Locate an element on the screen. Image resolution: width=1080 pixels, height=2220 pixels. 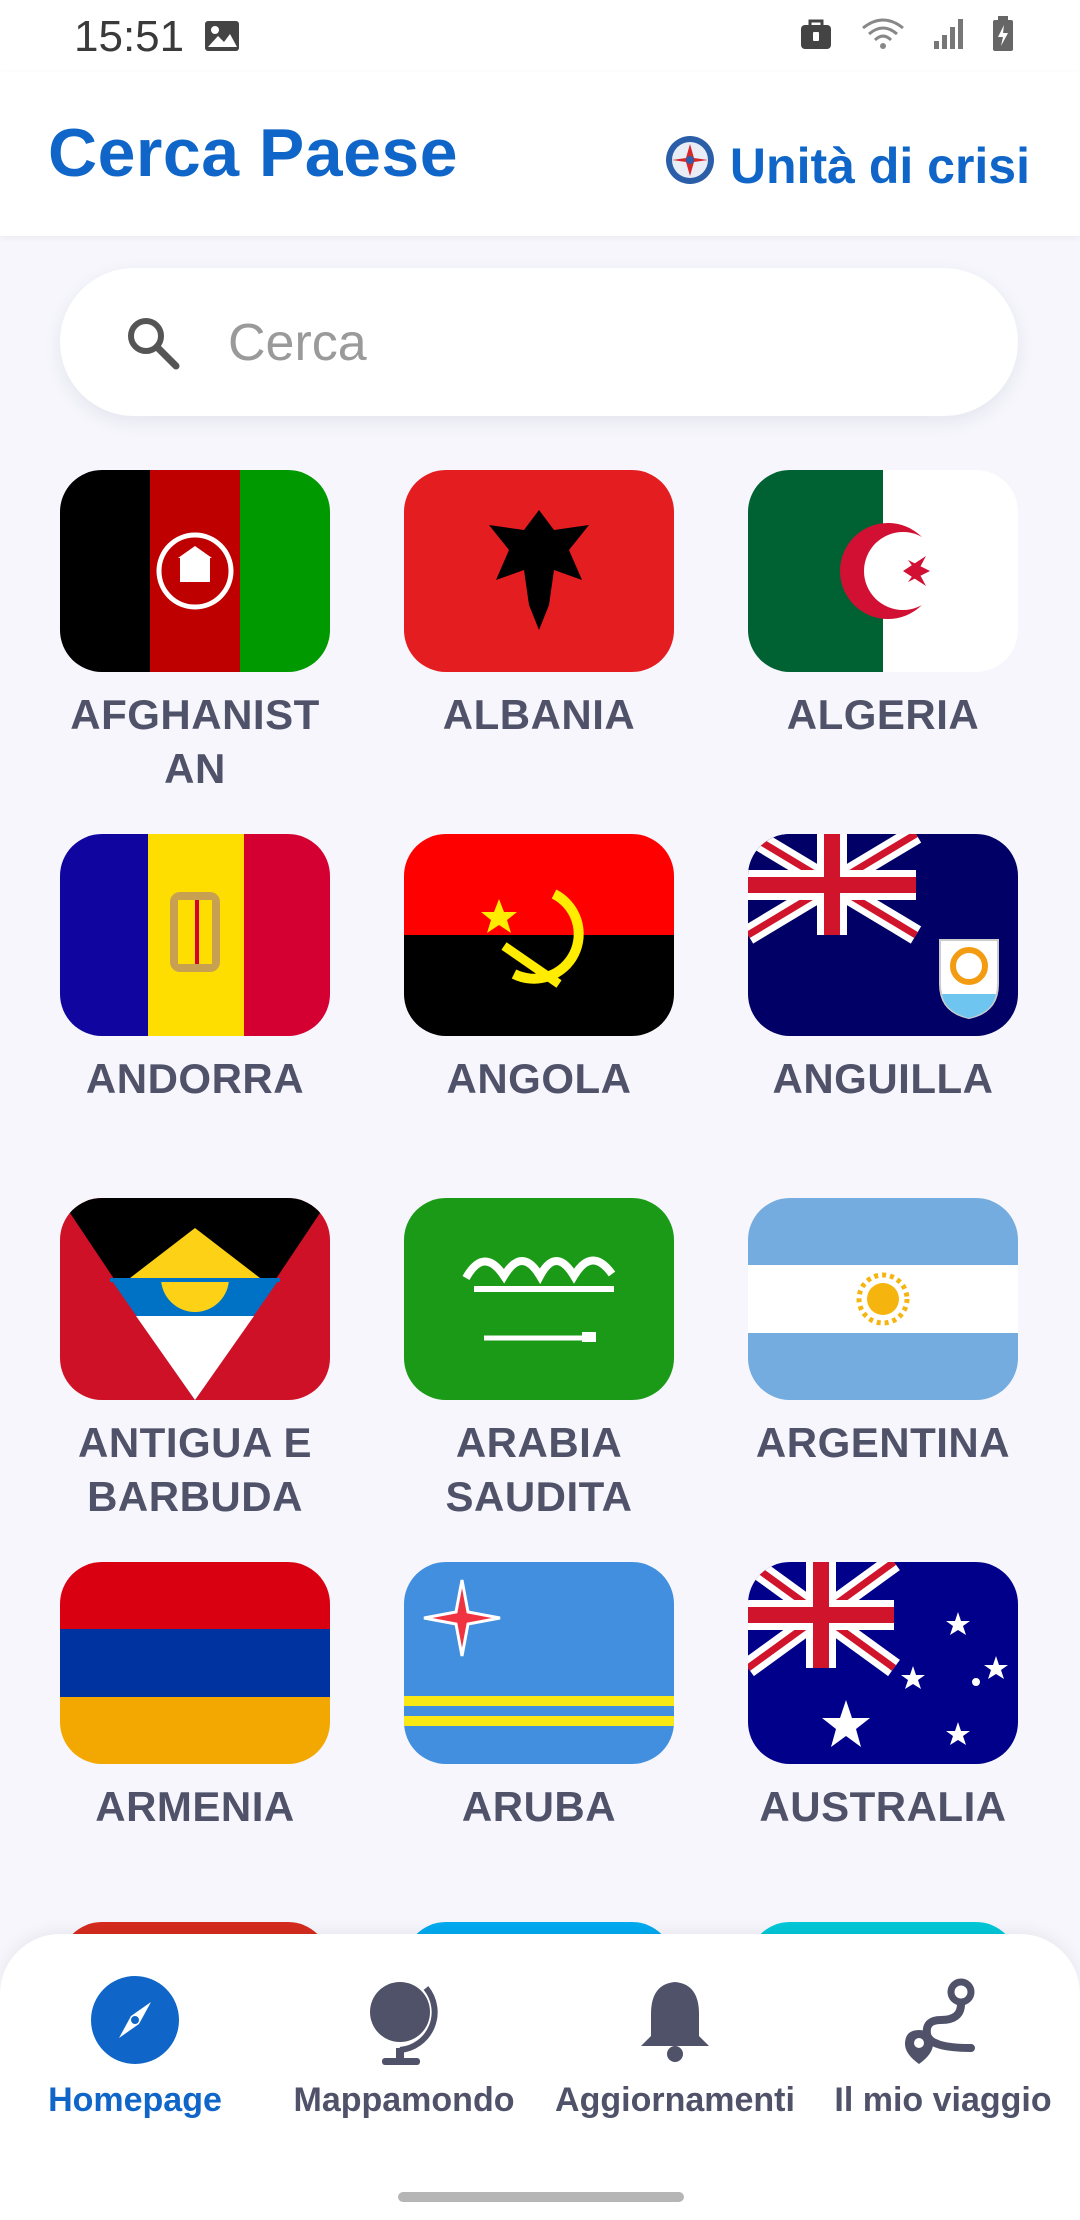
country-card-antigua-e-barbuda: ANTIGUA E BARBUDA is located at coordinates (195, 1361).